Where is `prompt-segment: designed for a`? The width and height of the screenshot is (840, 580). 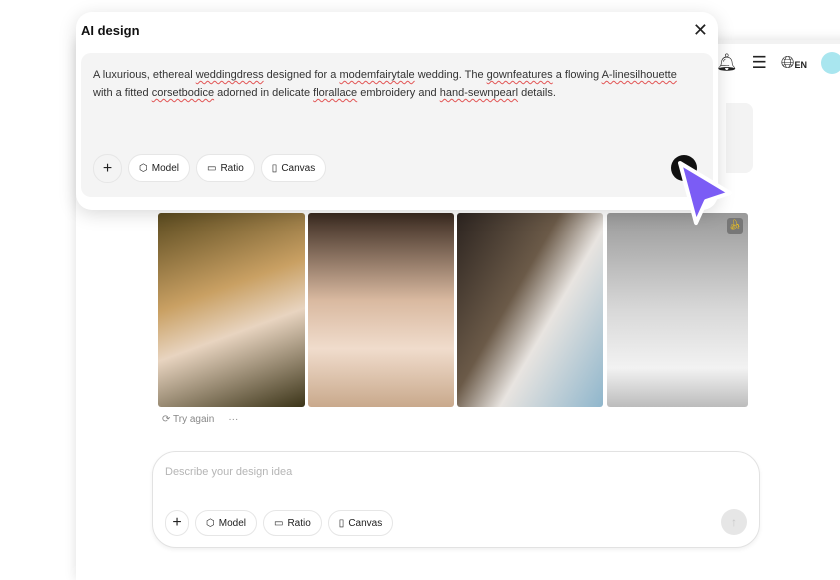
prompt-segment: designed for a is located at coordinates (301, 75).